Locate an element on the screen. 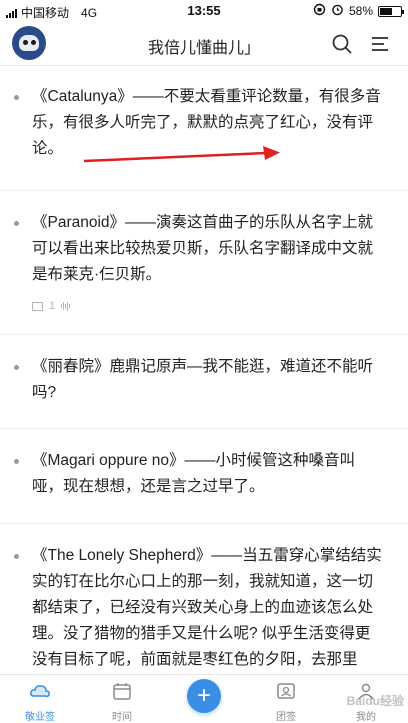 The width and height of the screenshot is (408, 723). note-meta: 1 is located at coordinates (208, 306).